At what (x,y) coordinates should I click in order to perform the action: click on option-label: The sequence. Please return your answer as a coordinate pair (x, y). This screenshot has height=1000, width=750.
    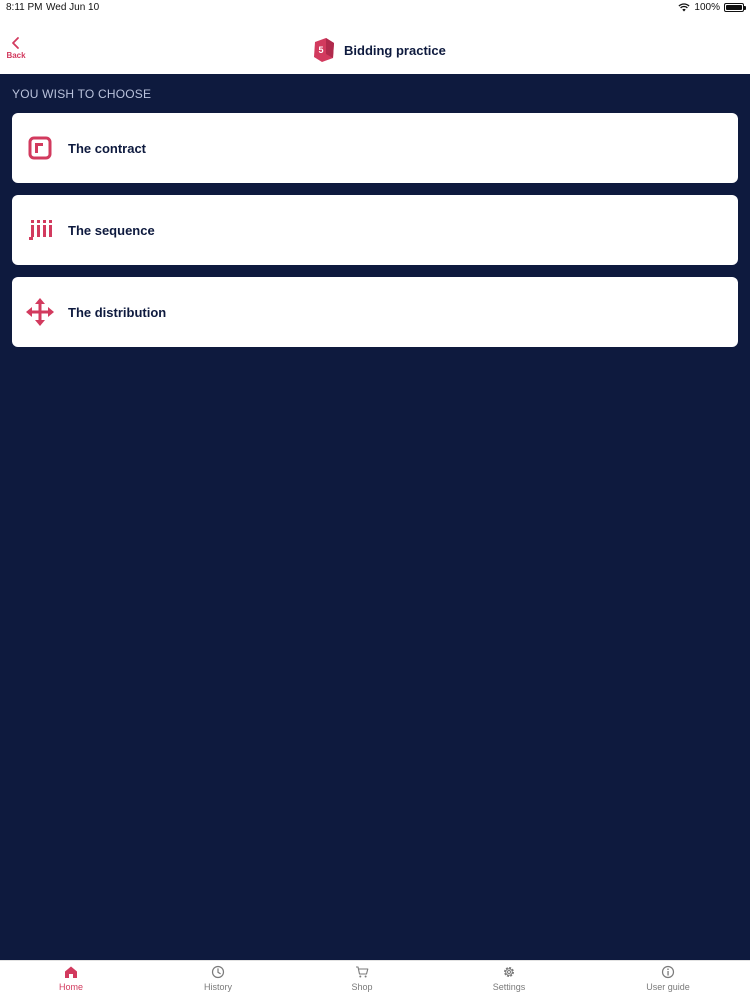
    Looking at the image, I should click on (111, 230).